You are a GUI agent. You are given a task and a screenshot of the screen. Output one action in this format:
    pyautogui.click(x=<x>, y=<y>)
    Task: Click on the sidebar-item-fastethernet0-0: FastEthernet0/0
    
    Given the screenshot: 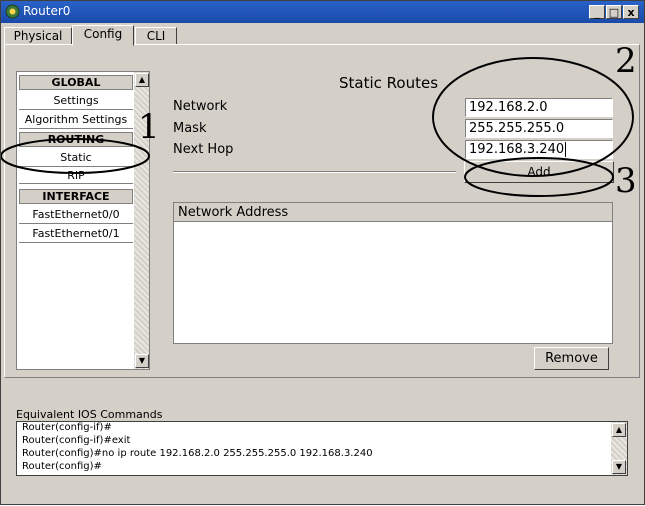 What is the action you would take?
    pyautogui.click(x=76, y=215)
    